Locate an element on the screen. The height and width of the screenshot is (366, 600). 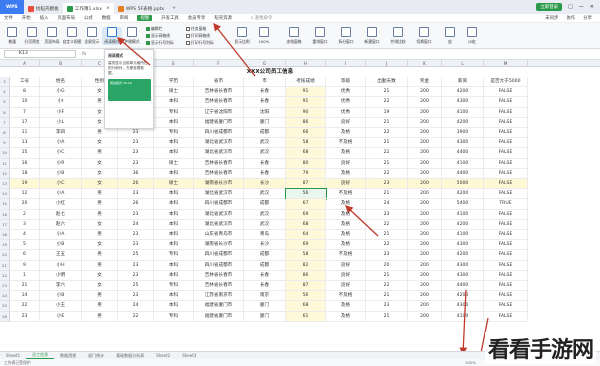
row-header: 24 is located at coordinates (5, 296).